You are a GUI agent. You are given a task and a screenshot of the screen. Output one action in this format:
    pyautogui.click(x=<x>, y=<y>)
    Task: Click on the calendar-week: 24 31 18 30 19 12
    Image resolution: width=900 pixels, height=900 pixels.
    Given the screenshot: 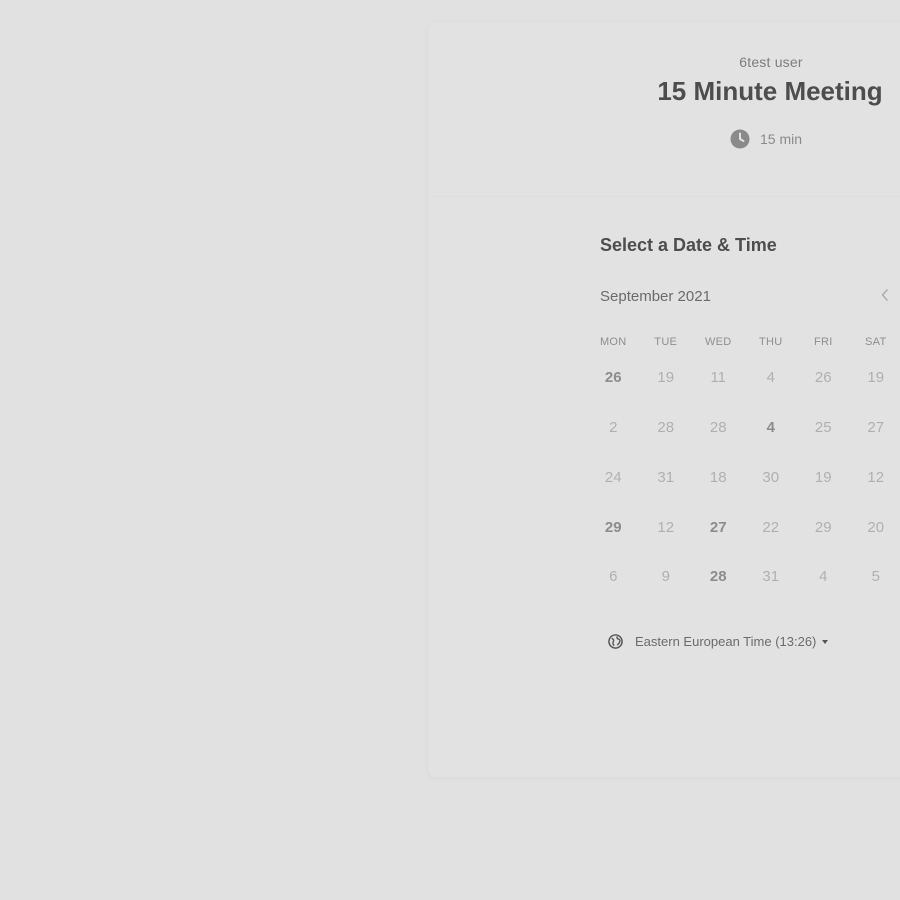 What is the action you would take?
    pyautogui.click(x=743, y=478)
    